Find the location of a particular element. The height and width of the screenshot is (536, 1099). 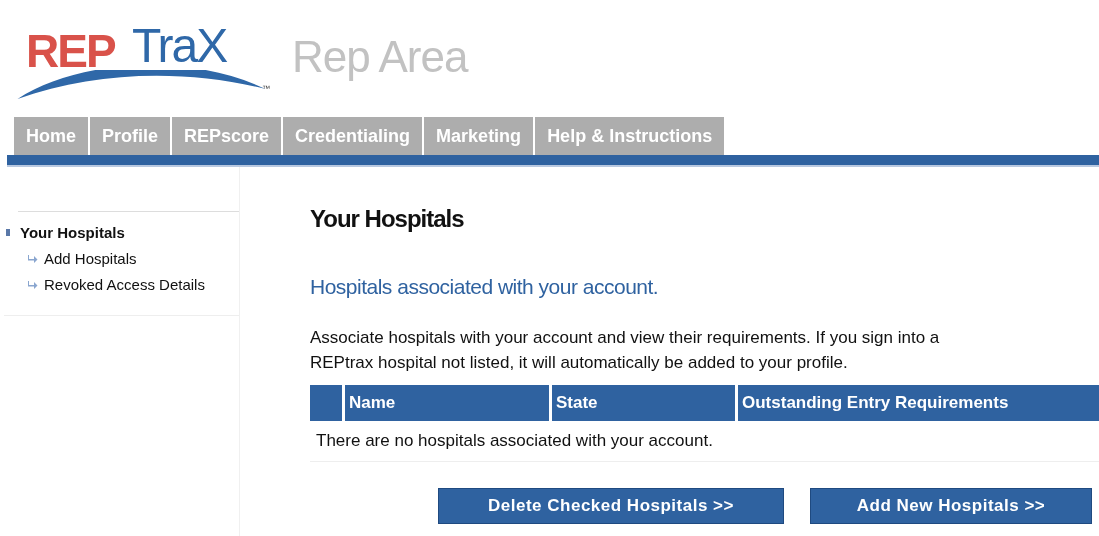

bullet-icon is located at coordinates (8, 232).